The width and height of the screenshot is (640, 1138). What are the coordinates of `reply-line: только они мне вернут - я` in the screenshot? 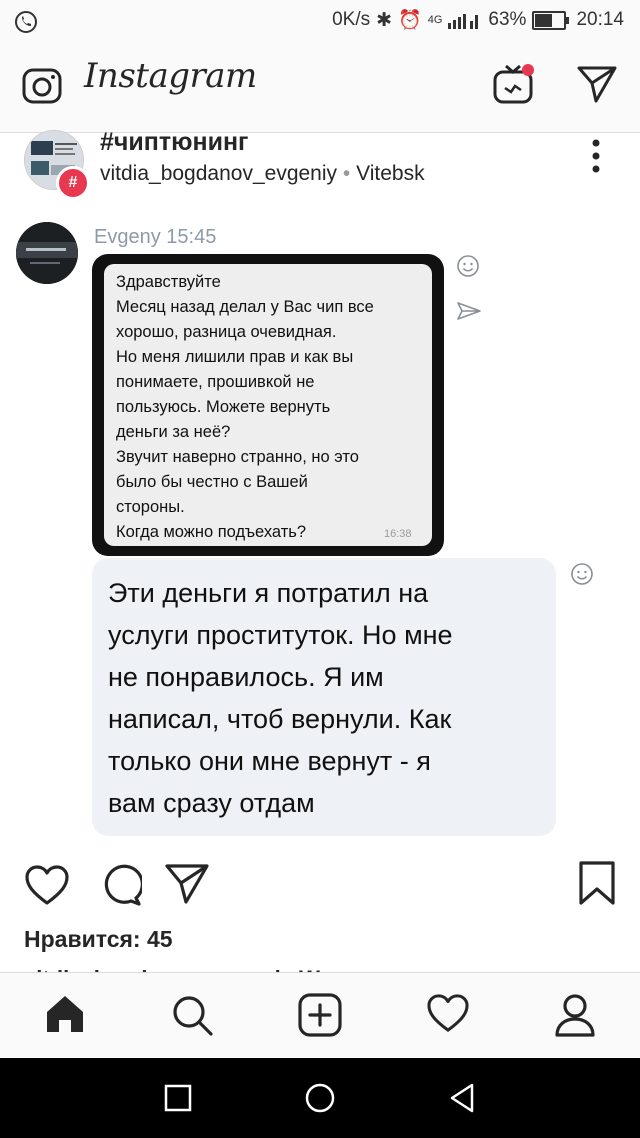 It's located at (269, 761).